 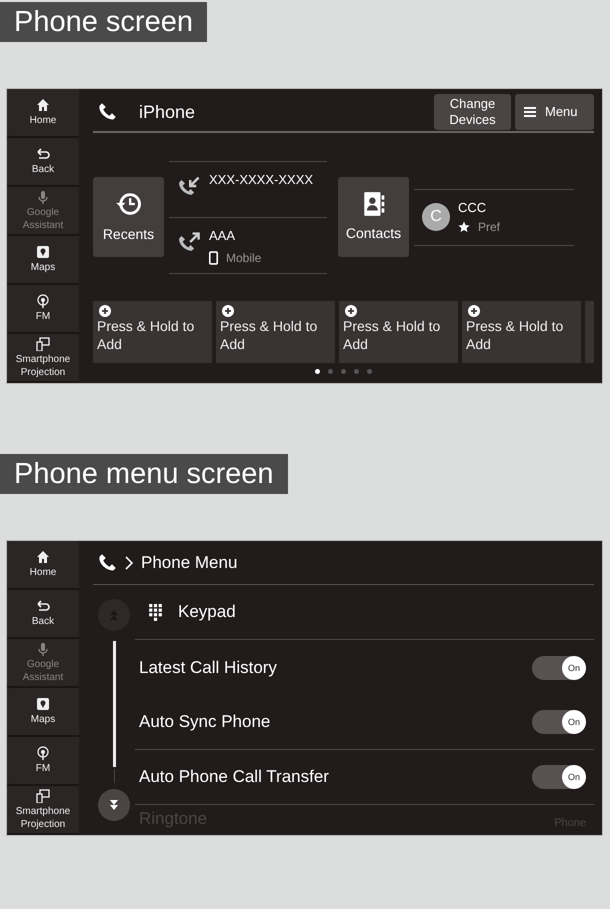 What do you see at coordinates (489, 227) in the screenshot?
I see `favorite-label: Pref` at bounding box center [489, 227].